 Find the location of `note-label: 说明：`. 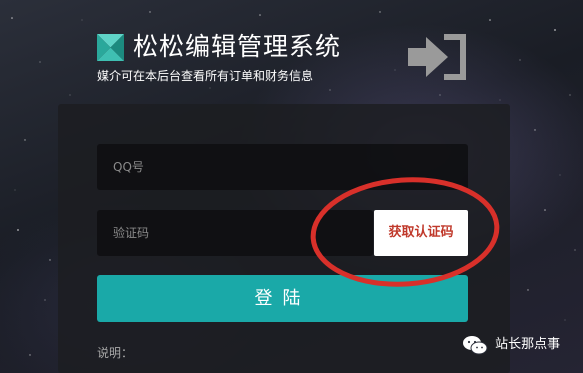

note-label: 说明： is located at coordinates (115, 353).